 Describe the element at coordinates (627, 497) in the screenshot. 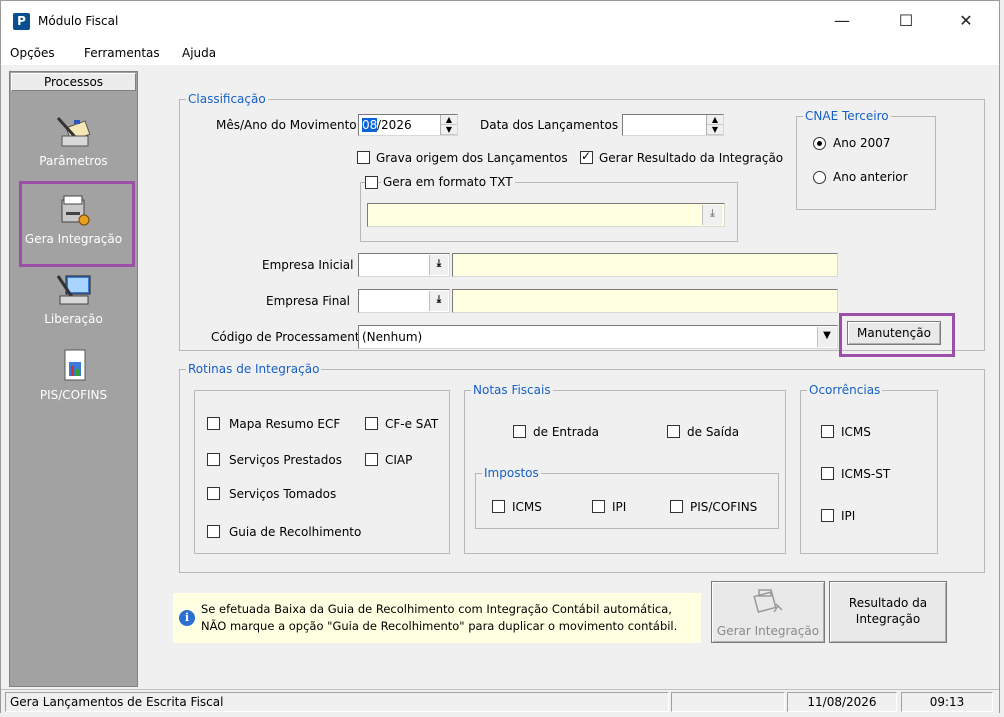

I see `impostos-group: Impostos ICMS IPI PIS/COFINS` at that location.